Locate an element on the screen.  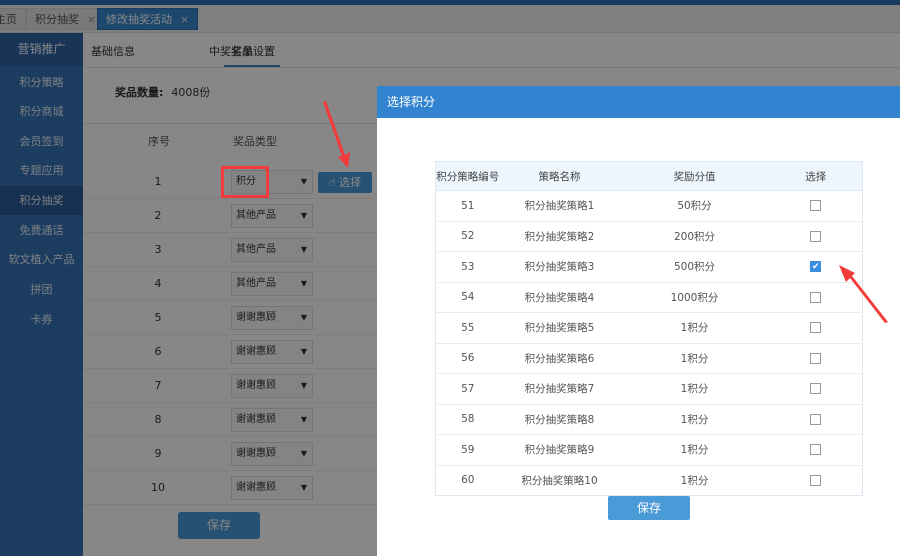
strategy-name: 积分抽奖策略4 is located at coordinates (559, 297).